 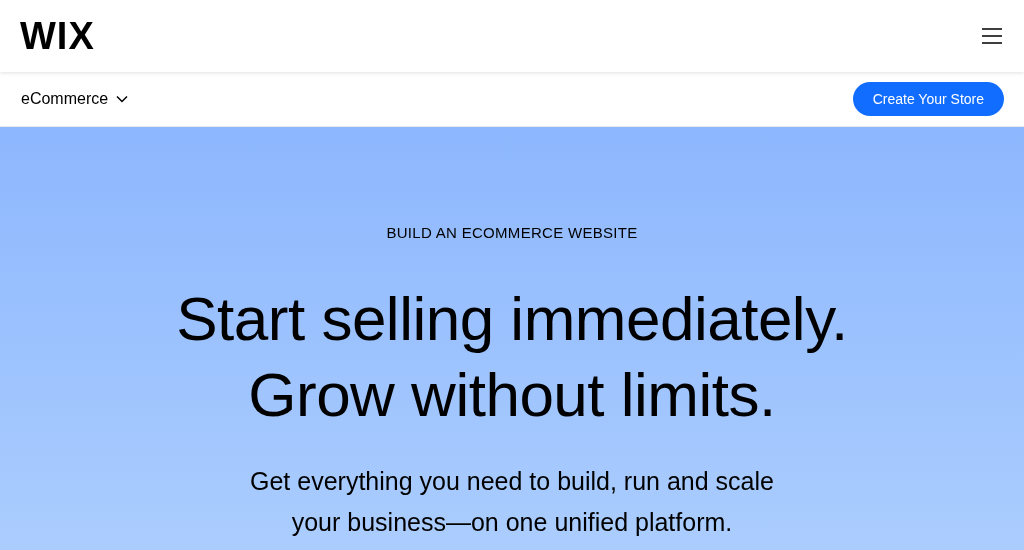 What do you see at coordinates (512, 522) in the screenshot?
I see `subtitle: your business—on one unified platform.` at bounding box center [512, 522].